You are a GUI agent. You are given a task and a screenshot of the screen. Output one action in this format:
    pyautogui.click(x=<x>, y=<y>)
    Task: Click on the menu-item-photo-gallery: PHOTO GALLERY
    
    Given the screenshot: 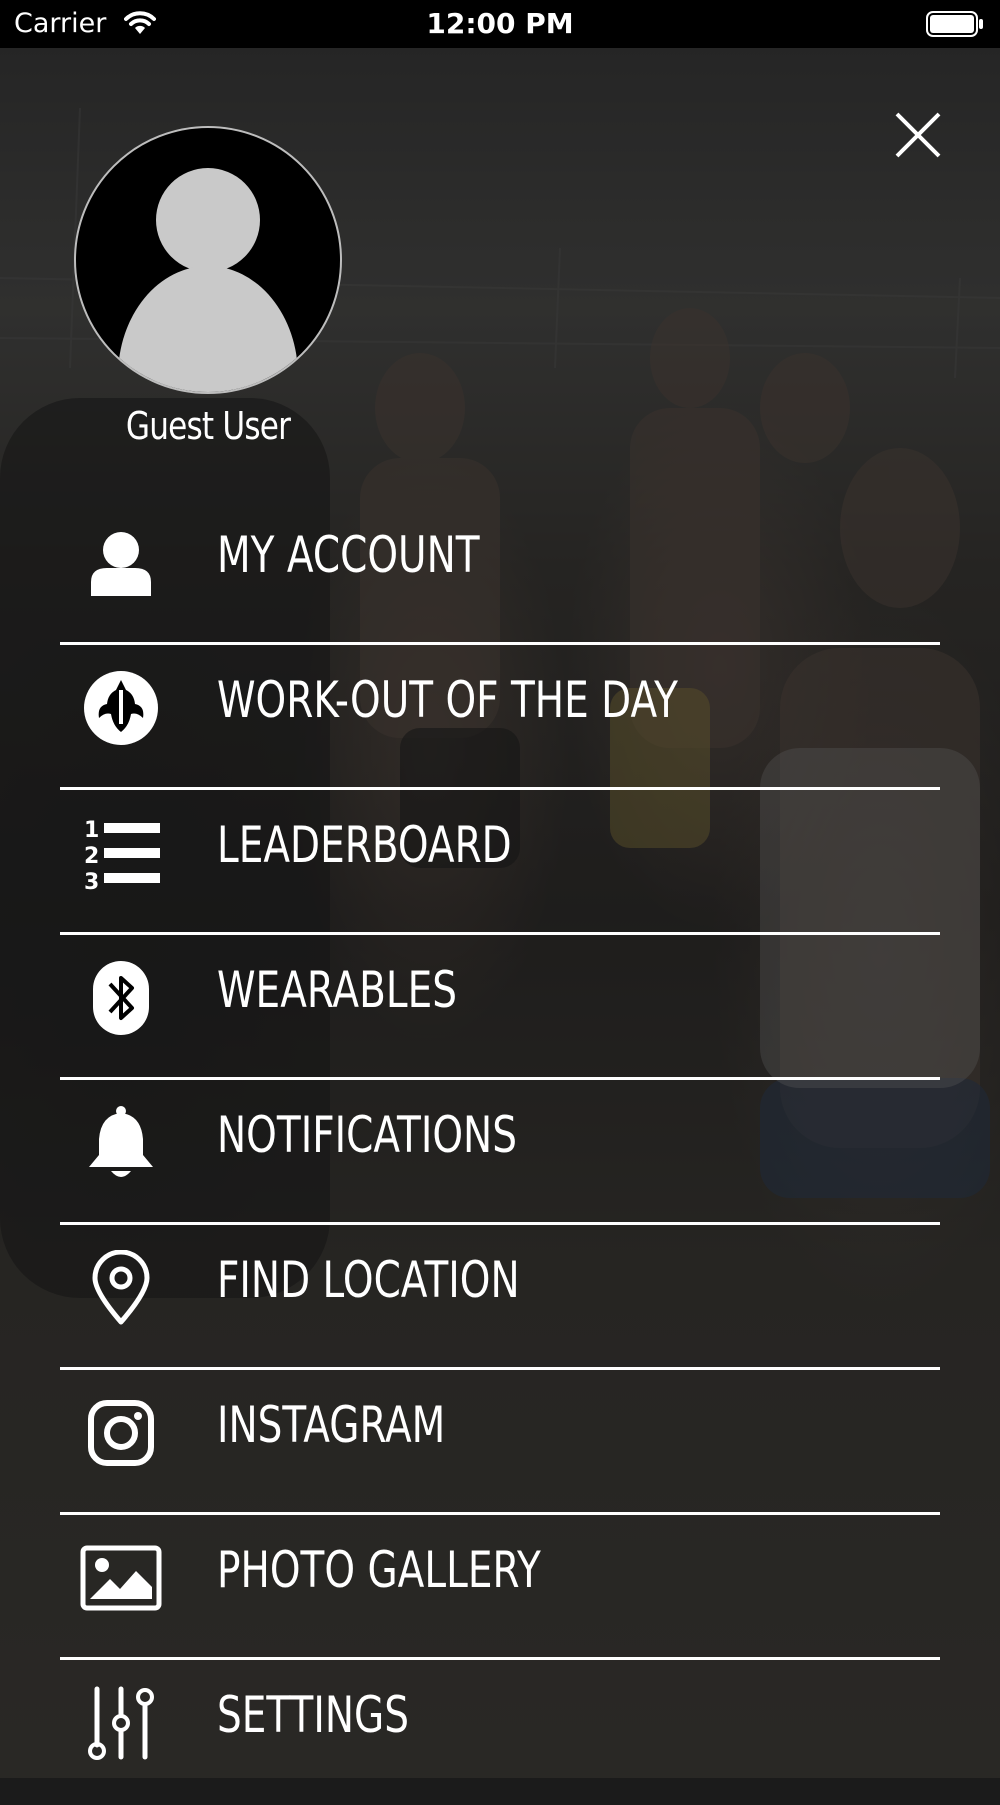 What is the action you would take?
    pyautogui.click(x=500, y=1587)
    